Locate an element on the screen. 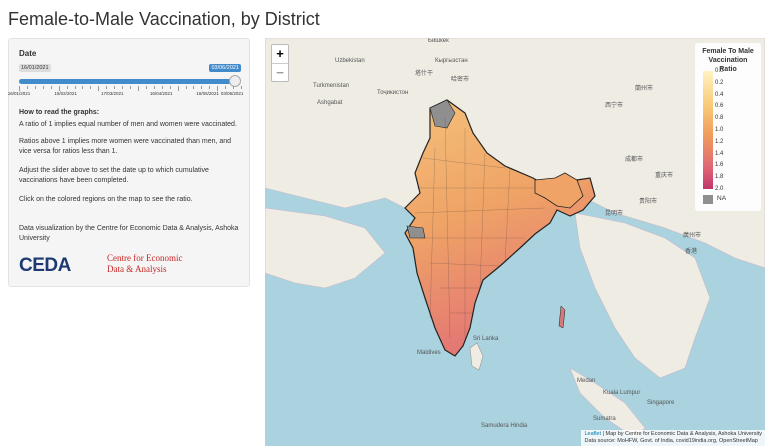 Image resolution: width=772 pixels, height=446 pixels. legend-tick: 1.2 is located at coordinates (719, 141).